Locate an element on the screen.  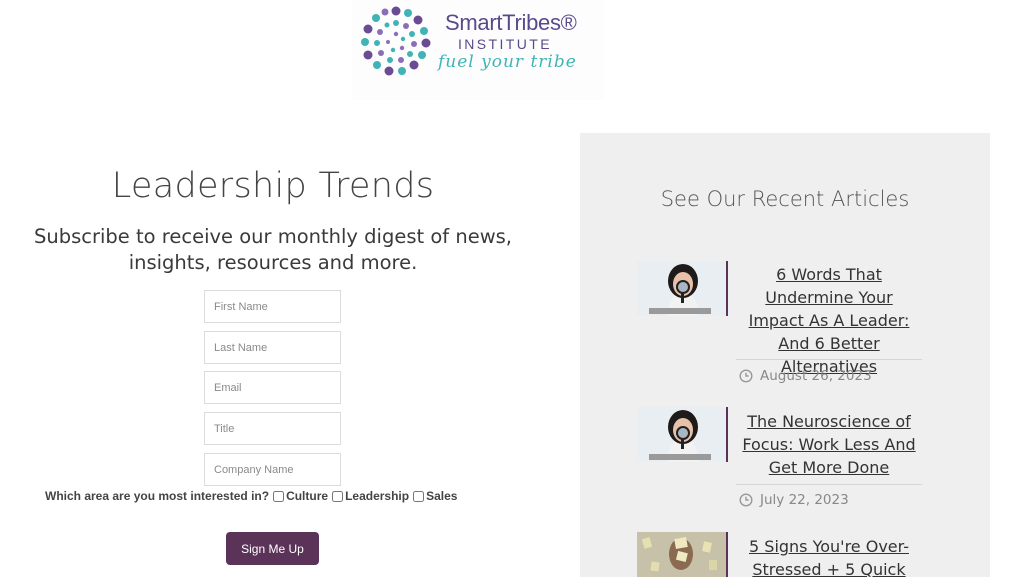
page-title: Leadership Trends is located at coordinates (273, 186).